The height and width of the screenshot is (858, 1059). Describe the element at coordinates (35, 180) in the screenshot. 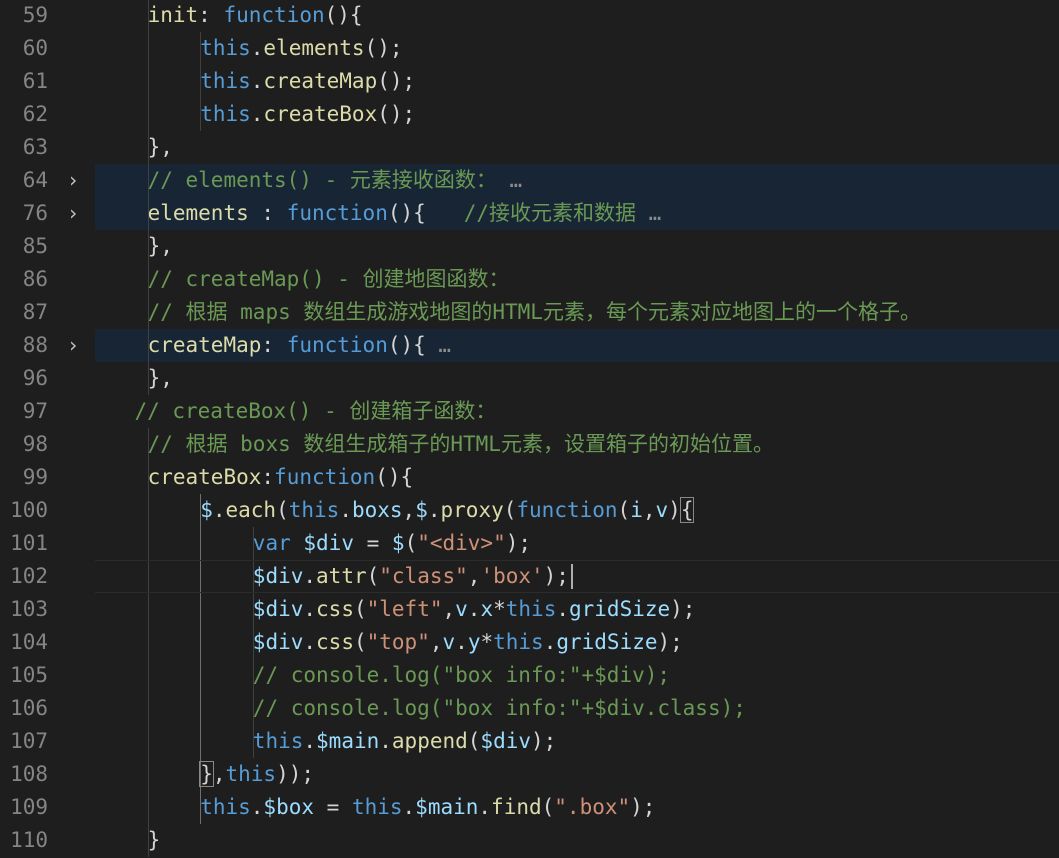

I see `line-number: 64` at that location.